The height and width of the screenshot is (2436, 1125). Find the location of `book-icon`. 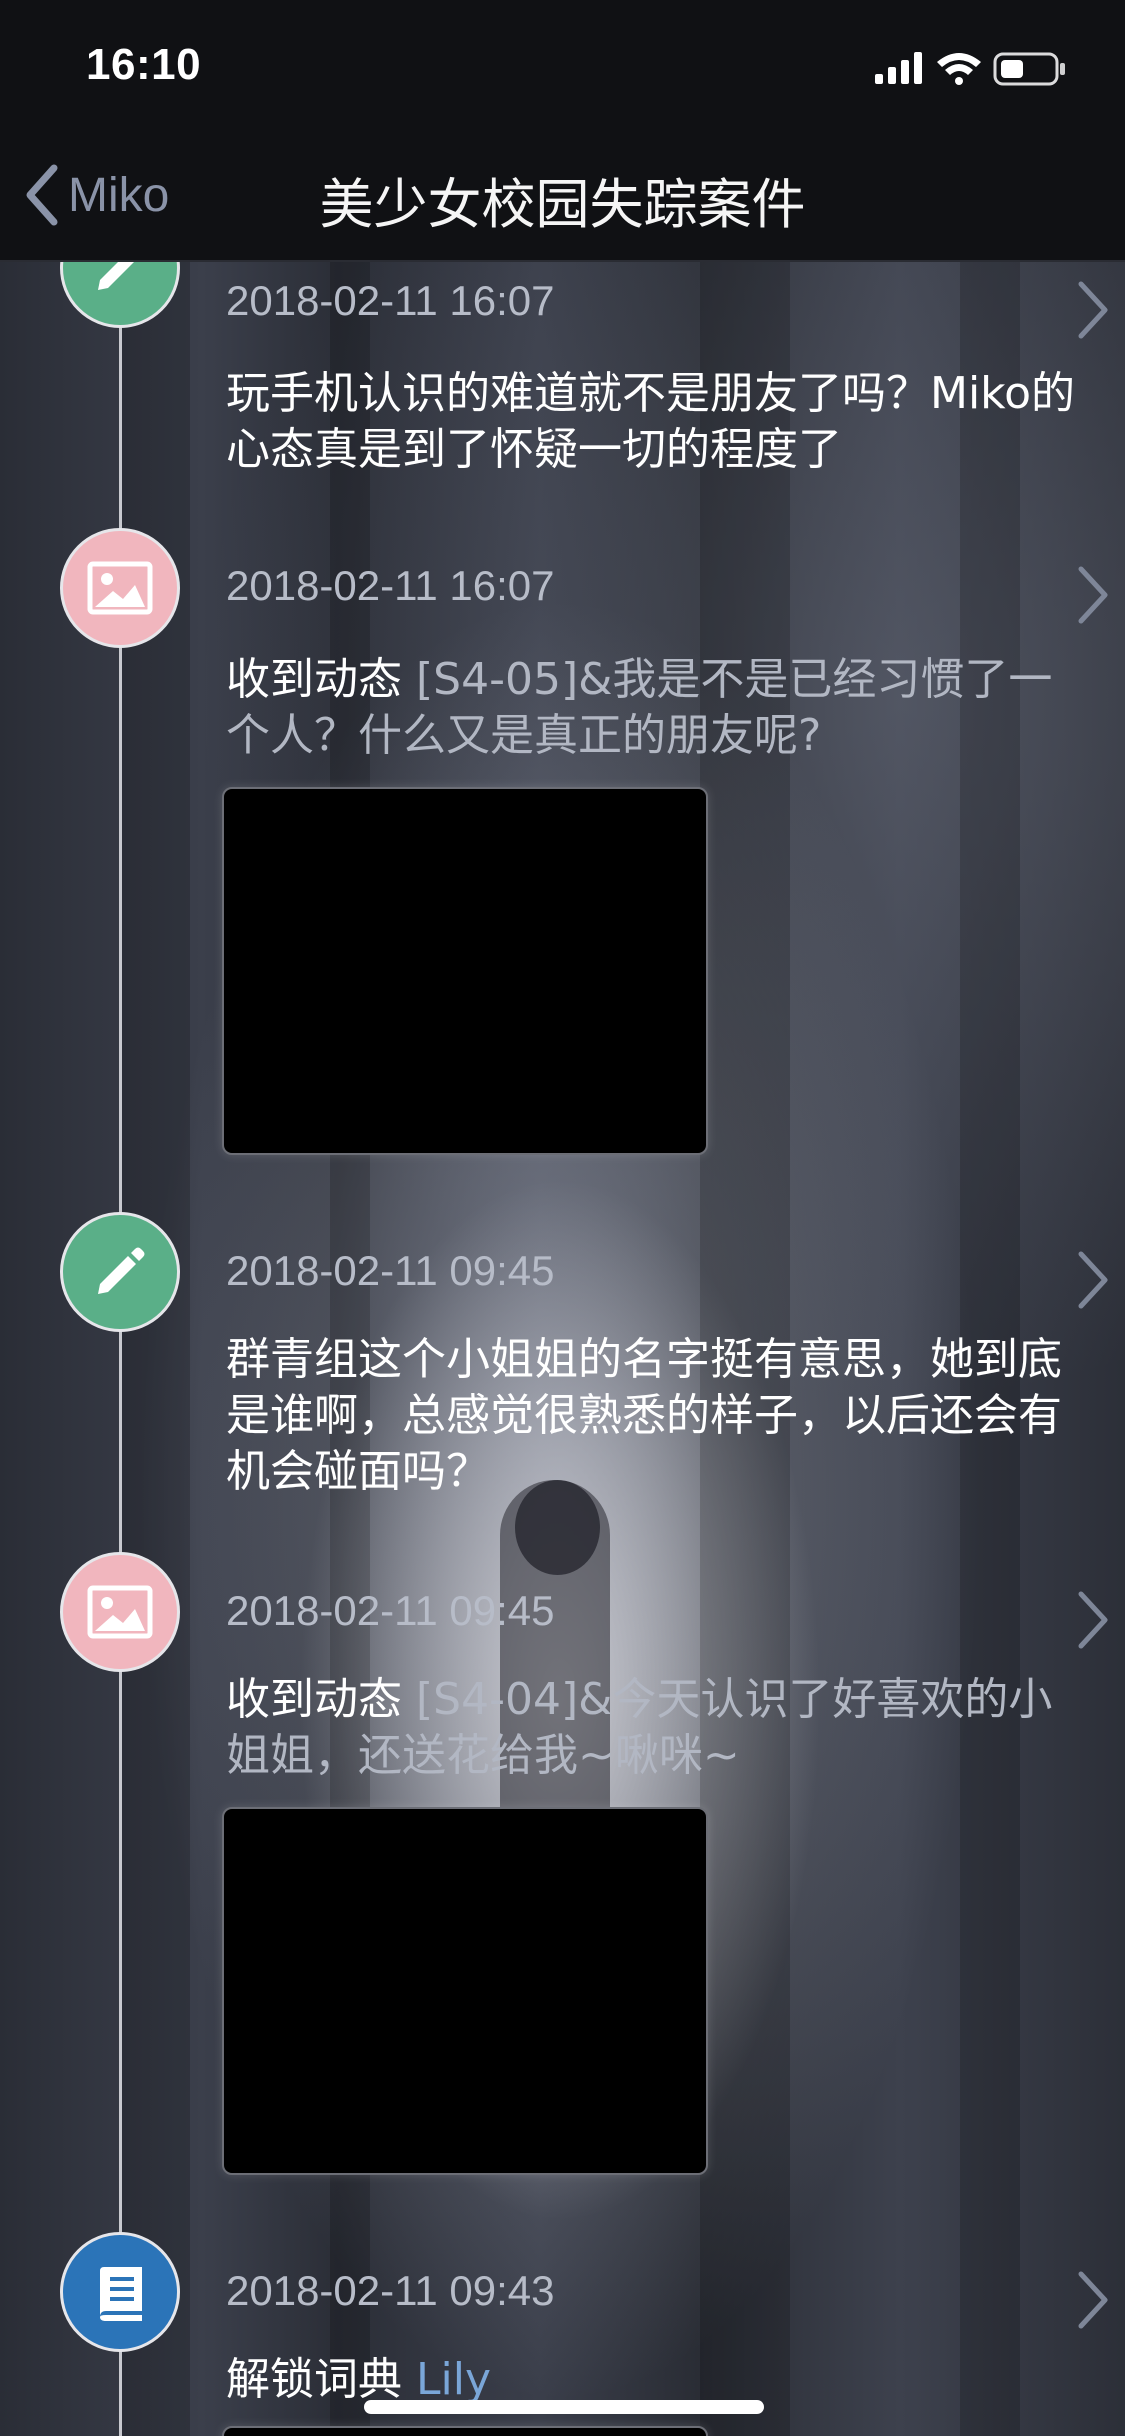

book-icon is located at coordinates (121, 2294).